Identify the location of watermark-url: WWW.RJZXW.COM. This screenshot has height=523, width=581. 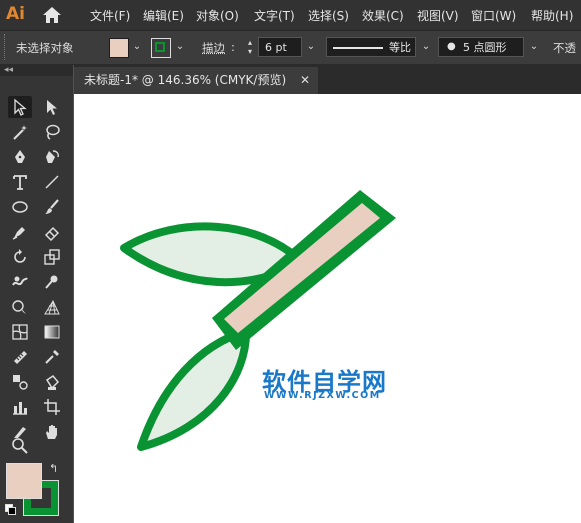
(322, 395).